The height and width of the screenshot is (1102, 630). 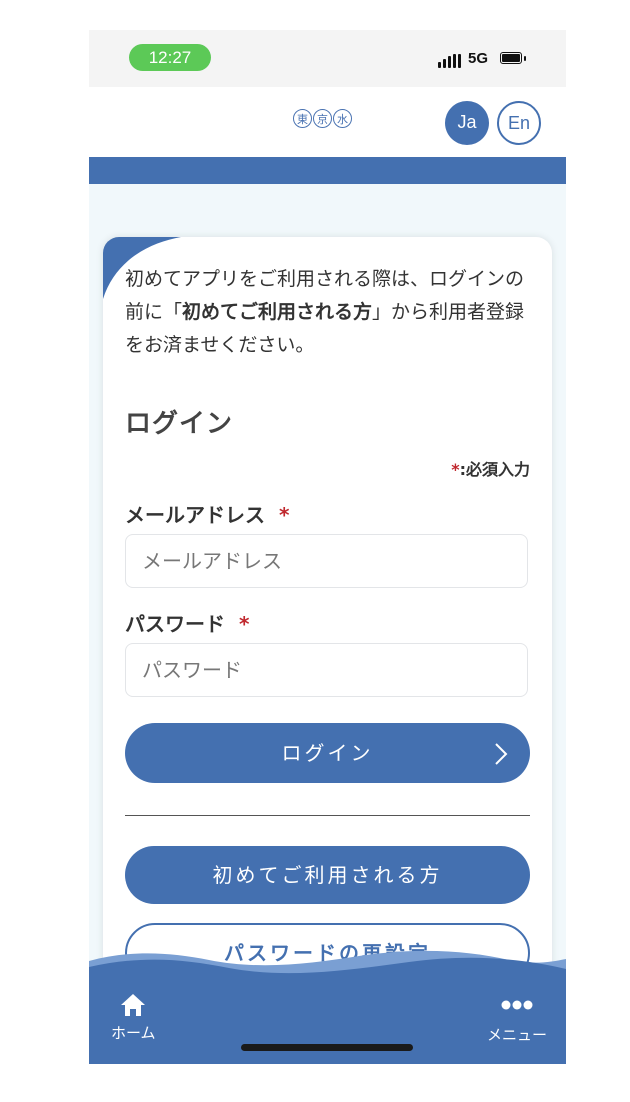 I want to click on signal-icon, so click(x=450, y=61).